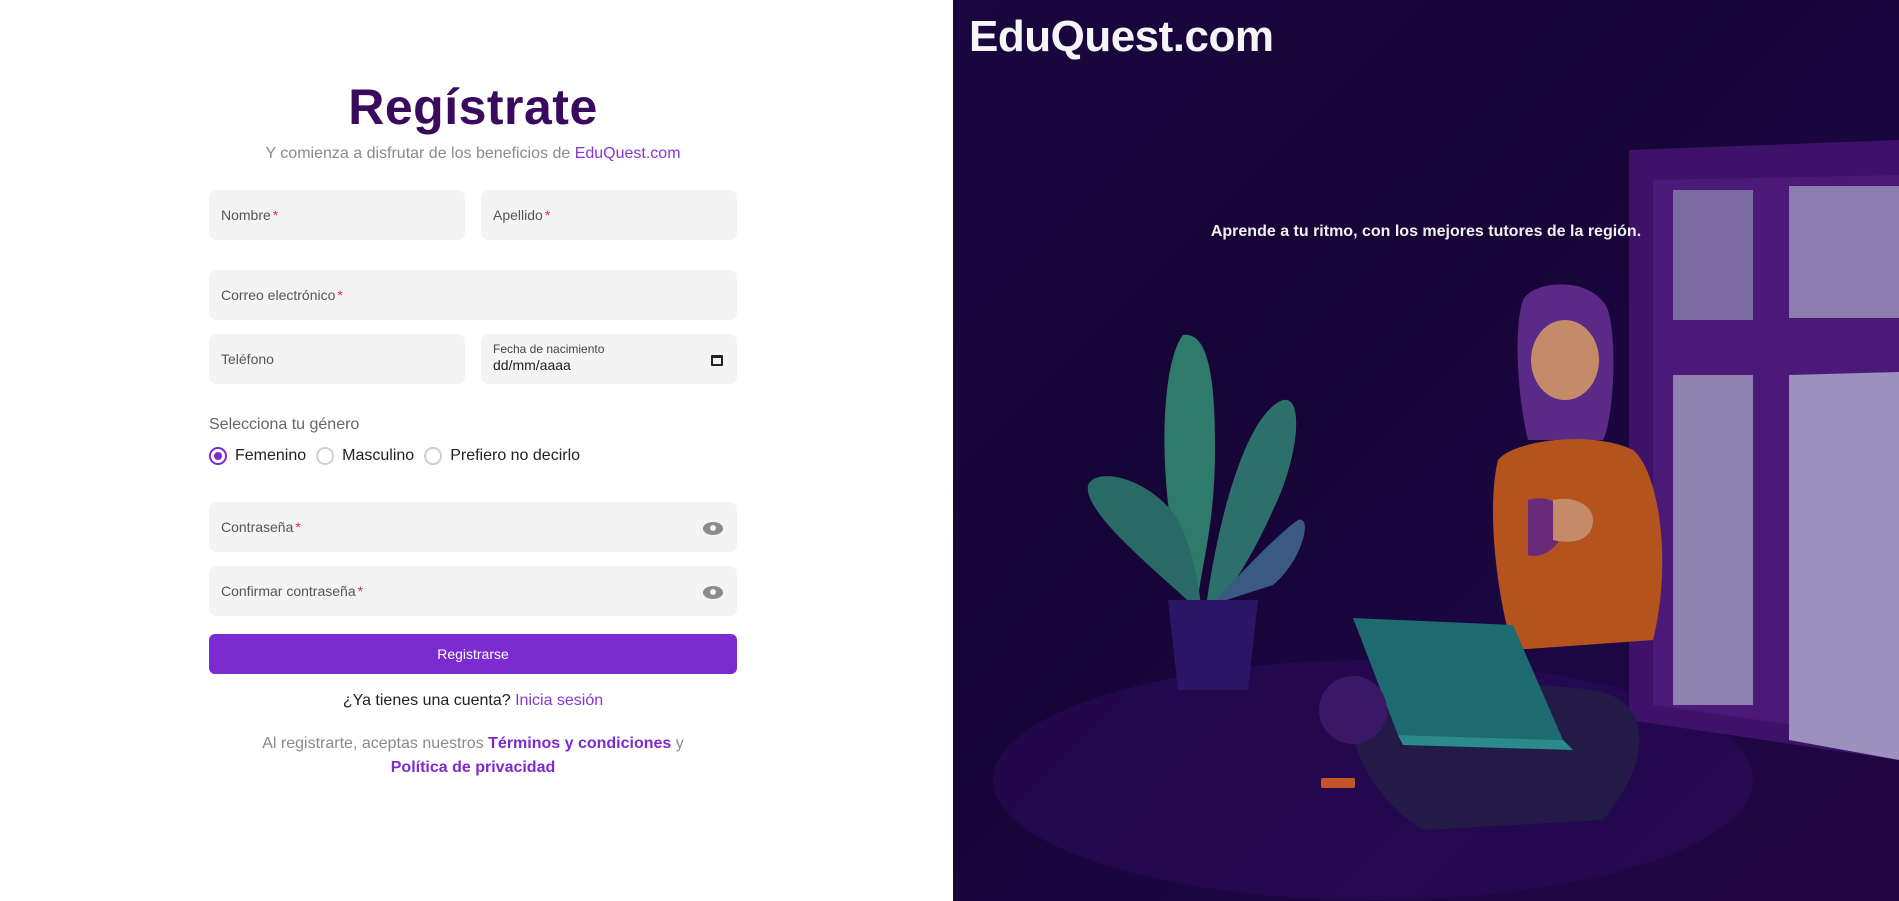 The image size is (1899, 901). What do you see at coordinates (473, 654) in the screenshot?
I see `register-button: Registrarse` at bounding box center [473, 654].